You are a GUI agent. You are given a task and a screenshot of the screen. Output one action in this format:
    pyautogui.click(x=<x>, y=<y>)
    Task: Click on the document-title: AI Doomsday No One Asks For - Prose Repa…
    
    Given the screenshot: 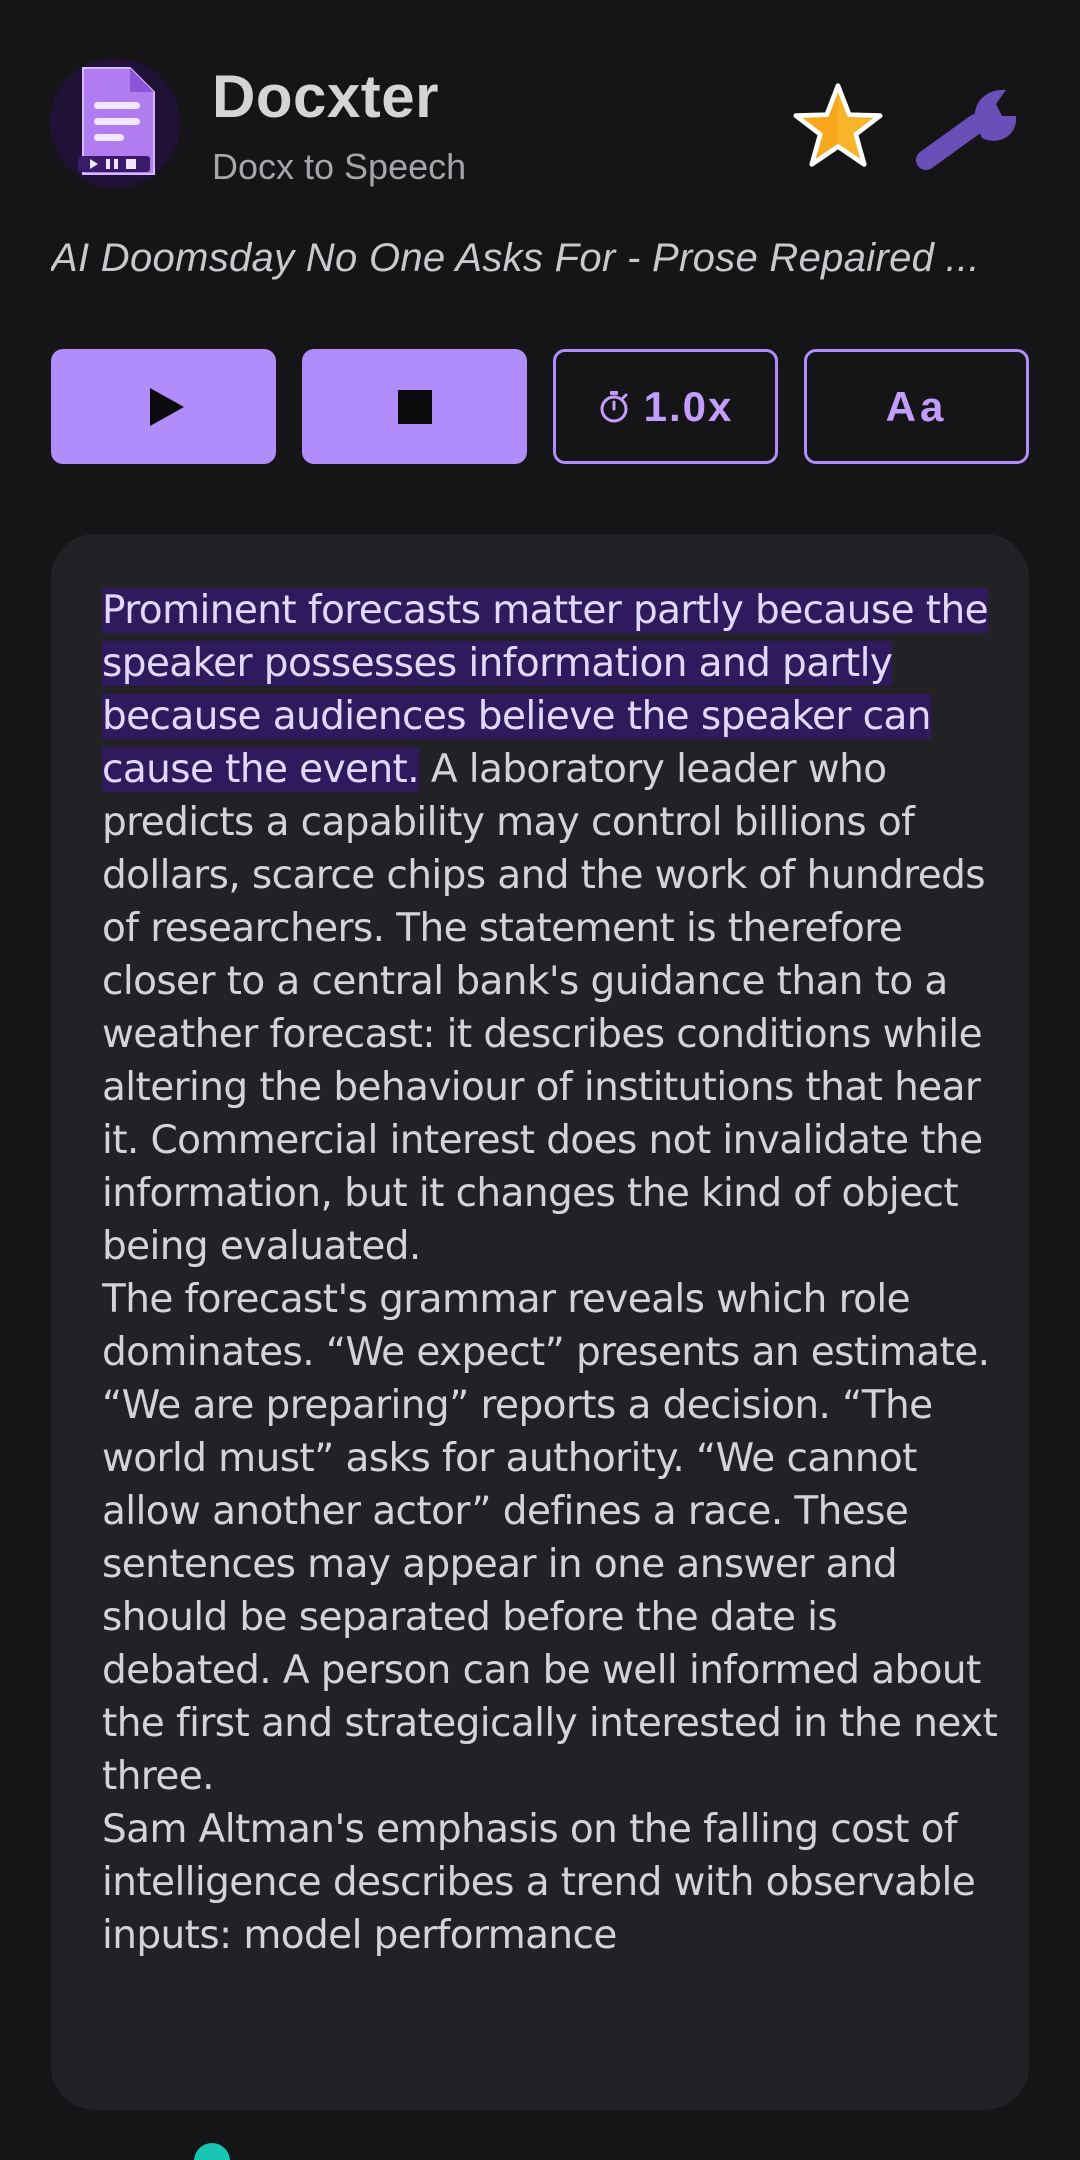 What is the action you would take?
    pyautogui.click(x=515, y=258)
    